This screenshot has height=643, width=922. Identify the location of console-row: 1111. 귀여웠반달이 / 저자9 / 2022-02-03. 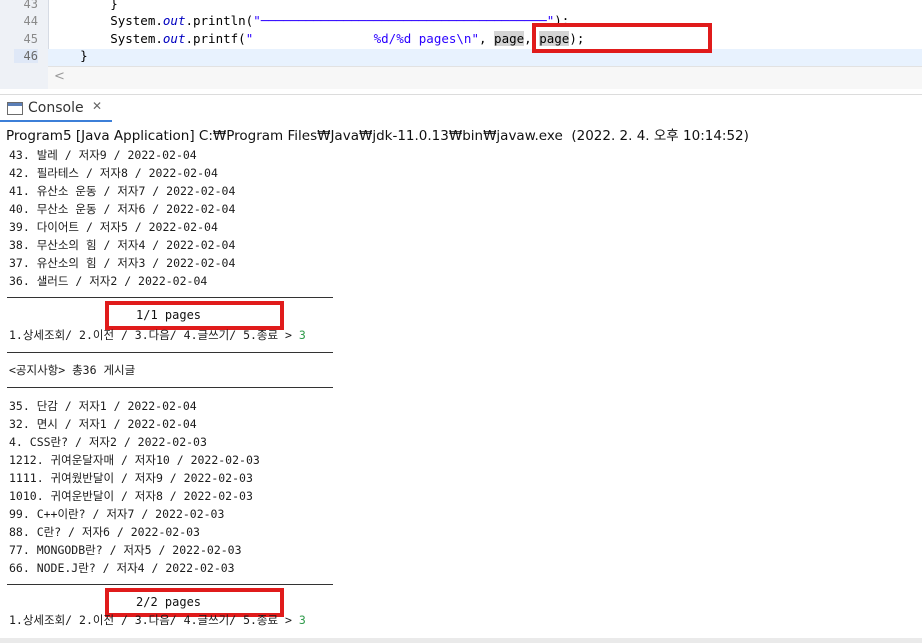
(131, 478).